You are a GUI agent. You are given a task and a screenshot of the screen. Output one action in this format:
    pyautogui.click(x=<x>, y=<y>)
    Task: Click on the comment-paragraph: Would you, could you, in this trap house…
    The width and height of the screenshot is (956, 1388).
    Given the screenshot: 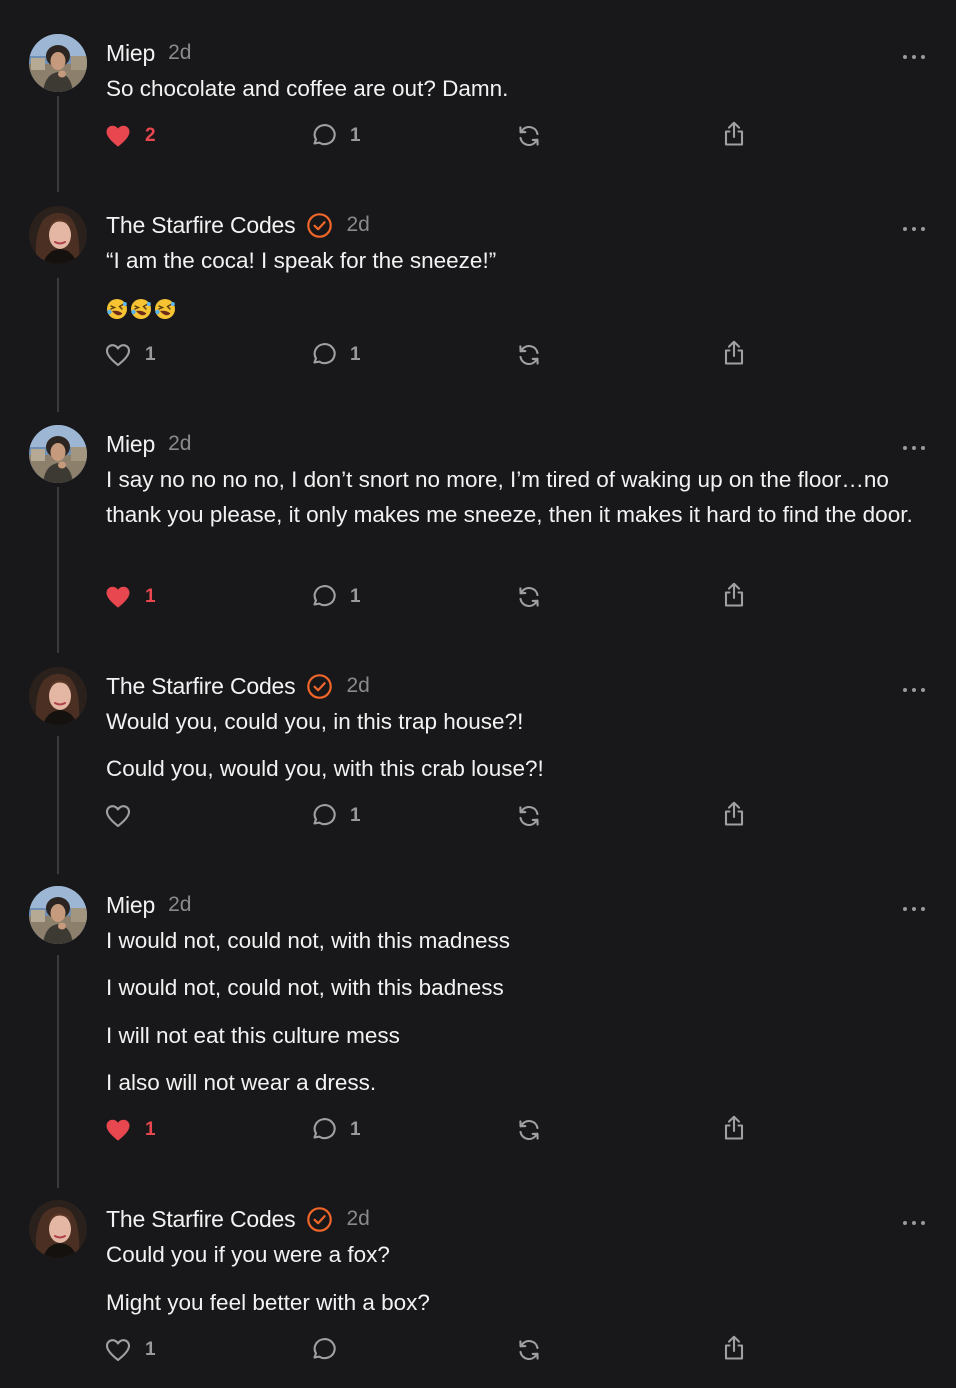 What is the action you would take?
    pyautogui.click(x=315, y=721)
    